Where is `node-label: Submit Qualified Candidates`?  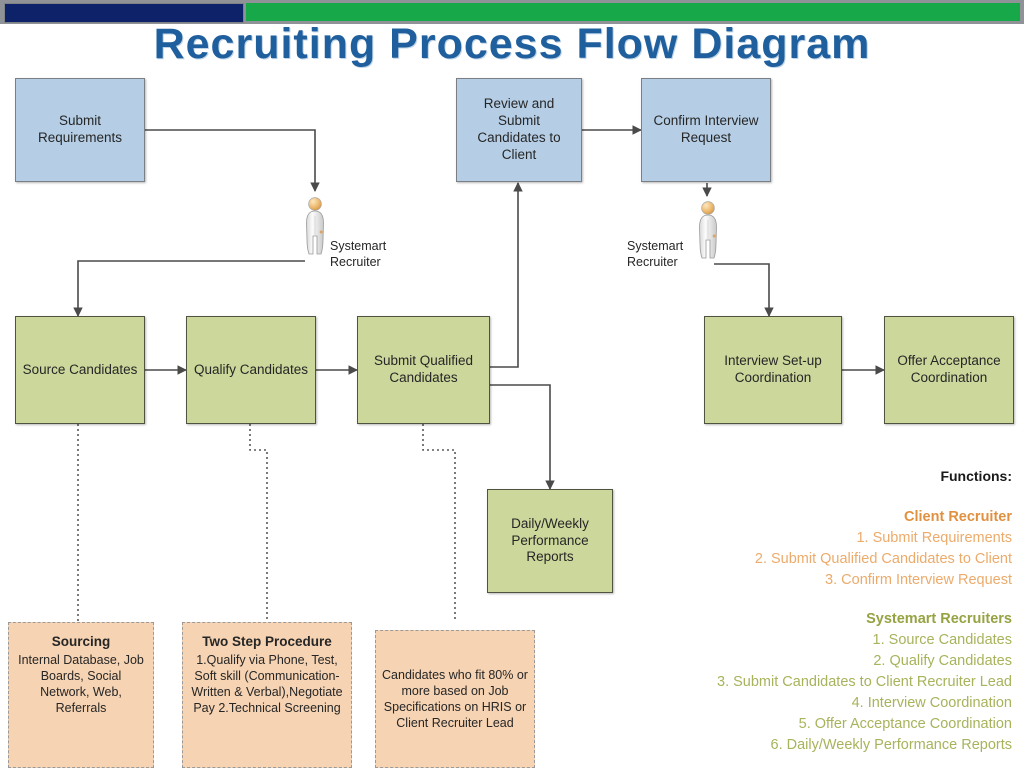
node-label: Submit Qualified Candidates is located at coordinates (423, 369).